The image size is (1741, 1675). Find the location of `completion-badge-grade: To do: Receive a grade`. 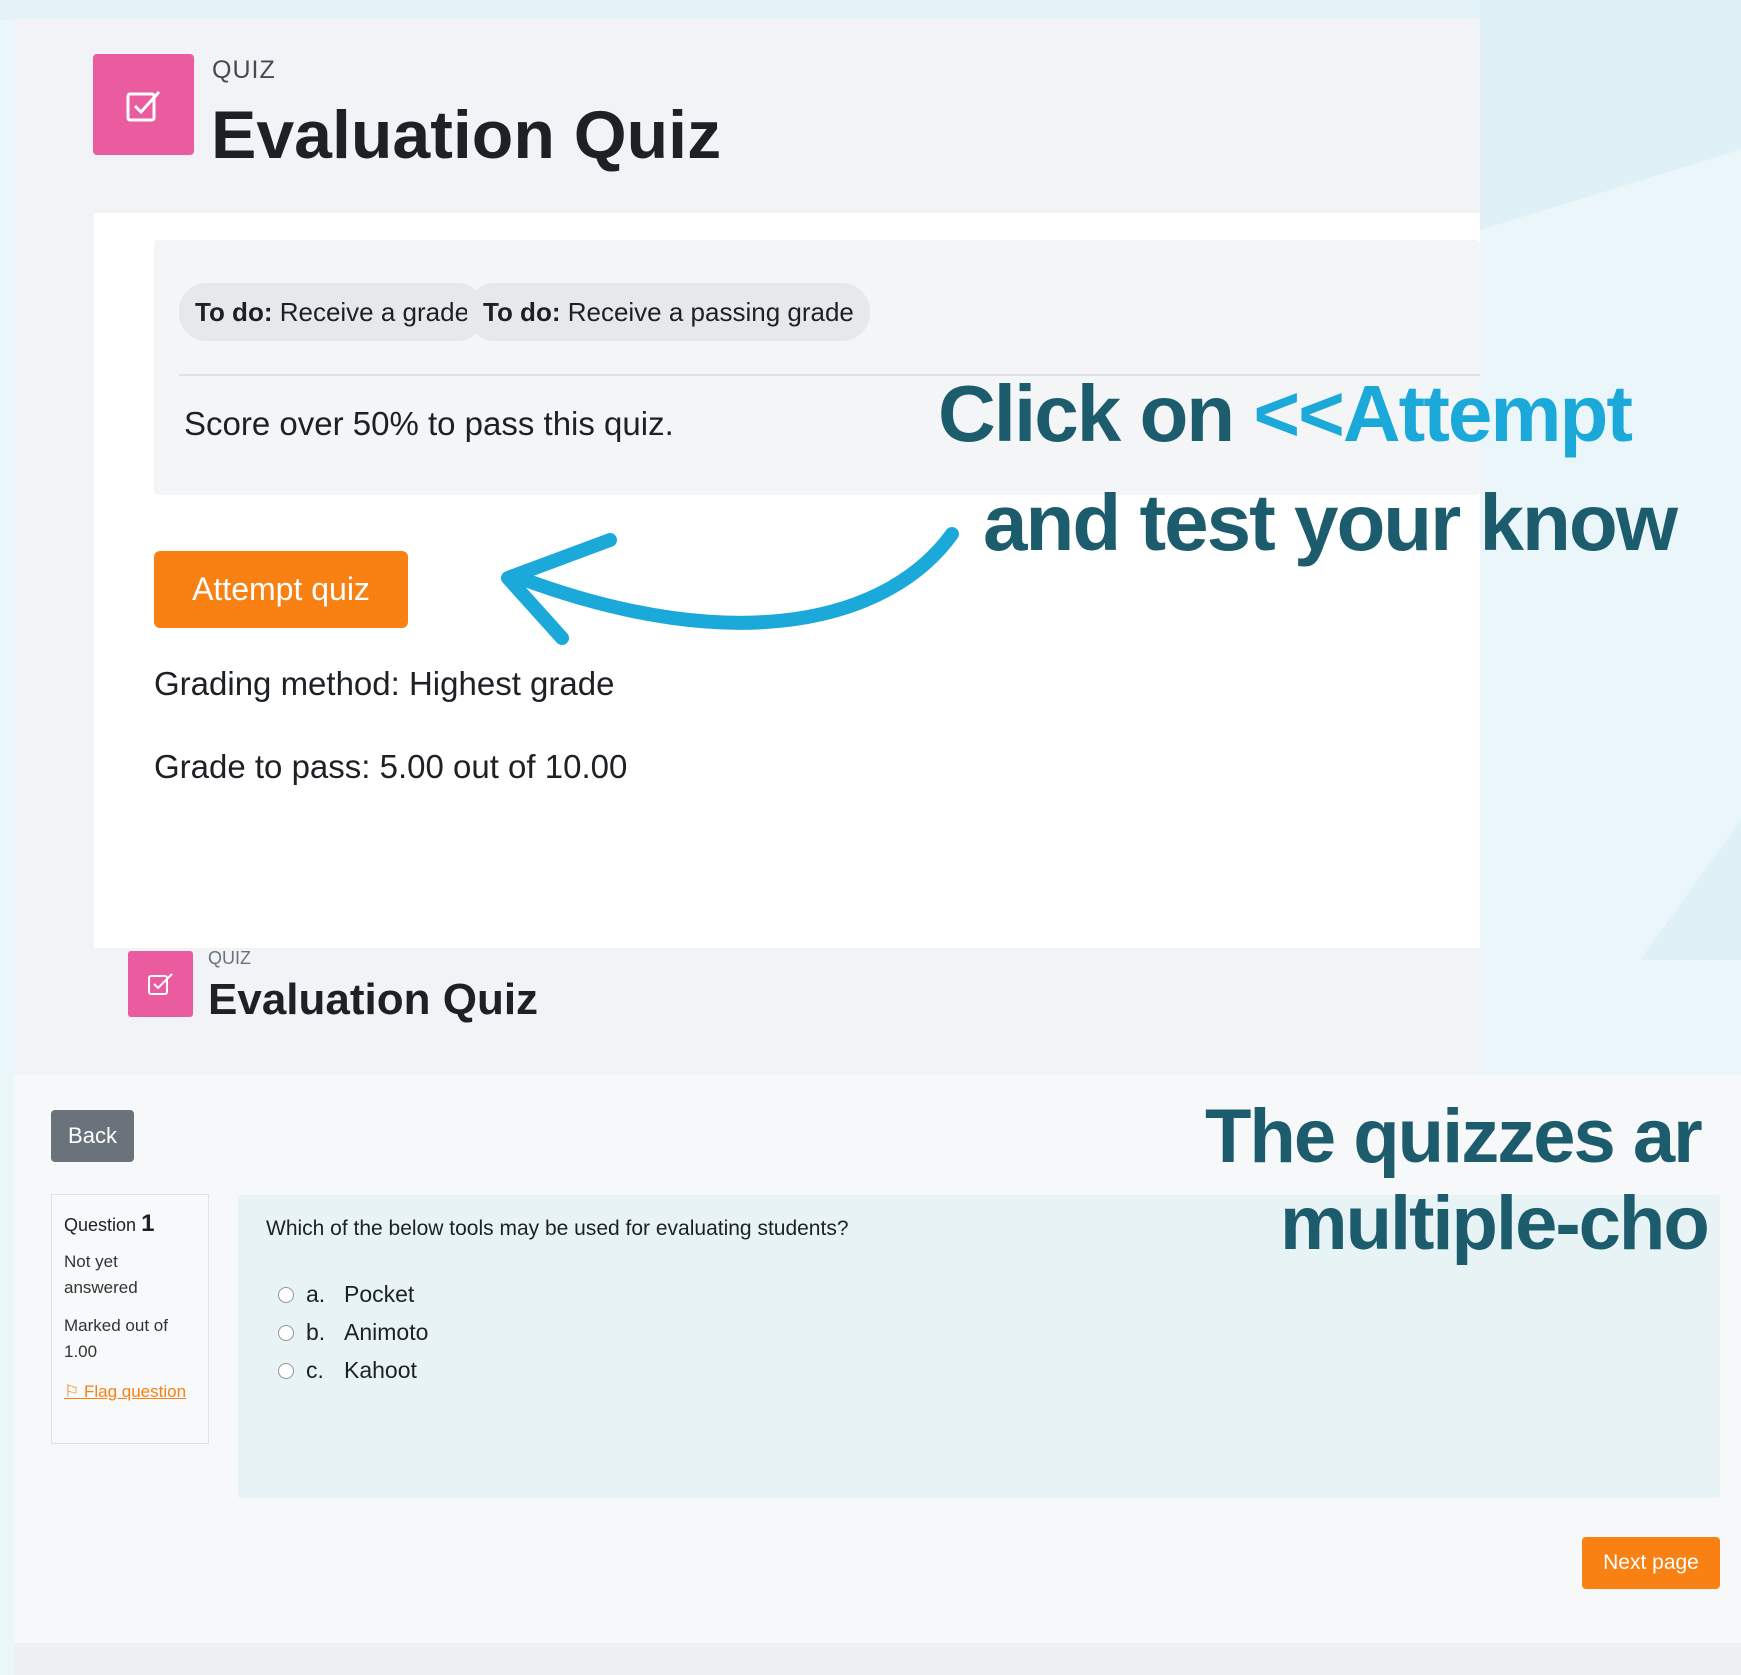

completion-badge-grade: To do: Receive a grade is located at coordinates (332, 312).